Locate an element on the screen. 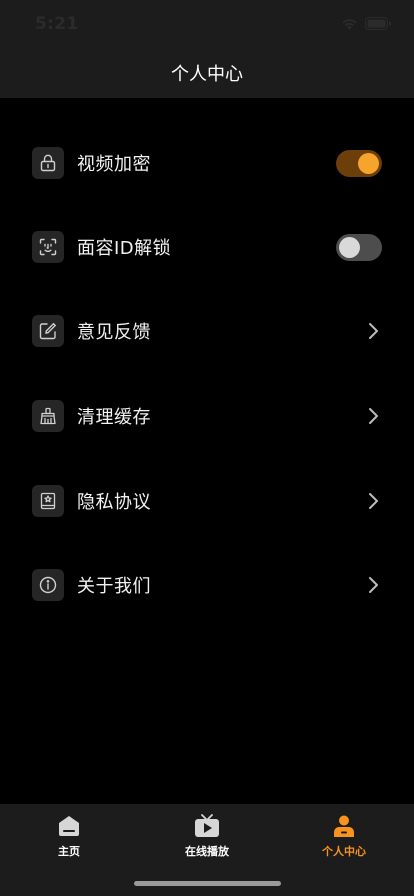  menu-item-label: 关于我们 is located at coordinates (114, 586).